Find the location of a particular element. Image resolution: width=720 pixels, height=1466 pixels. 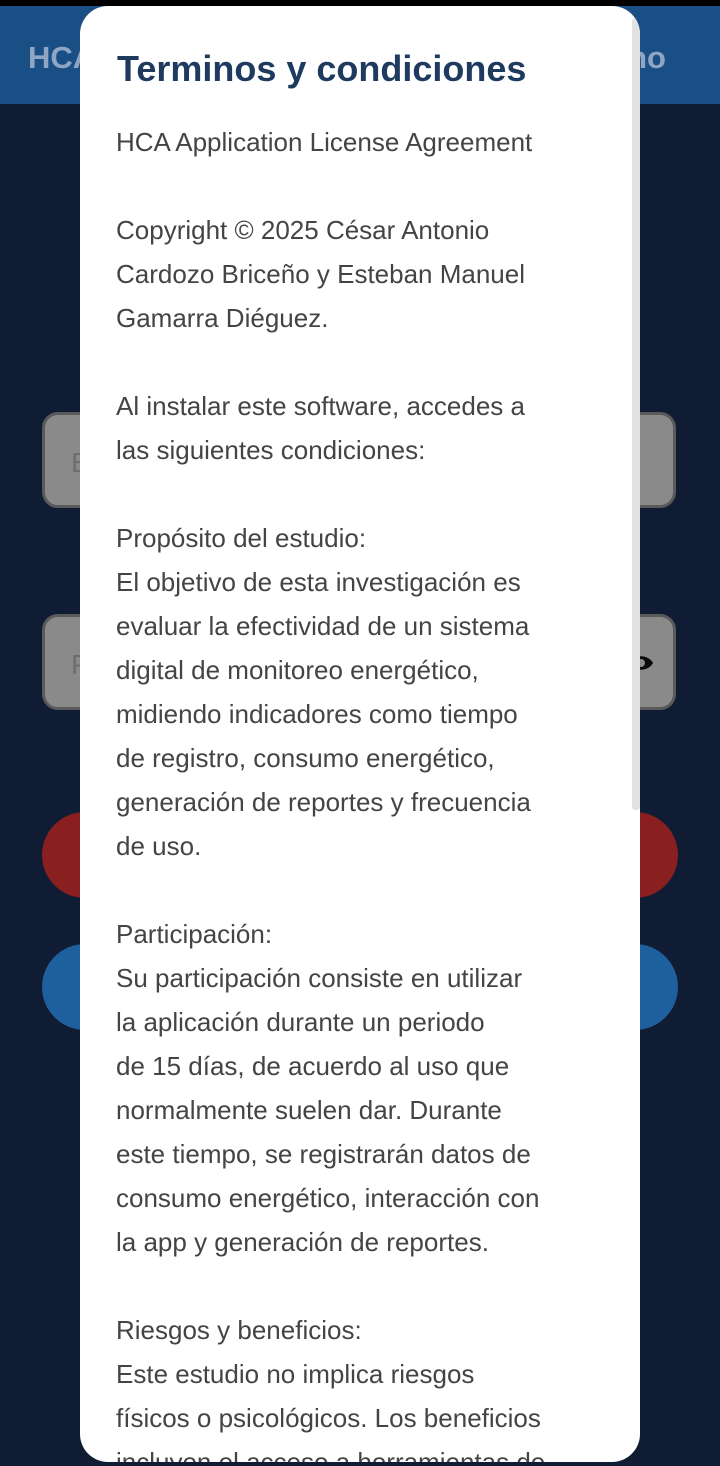

terms-paragraph: HCA Application License Agreement is located at coordinates (324, 142).